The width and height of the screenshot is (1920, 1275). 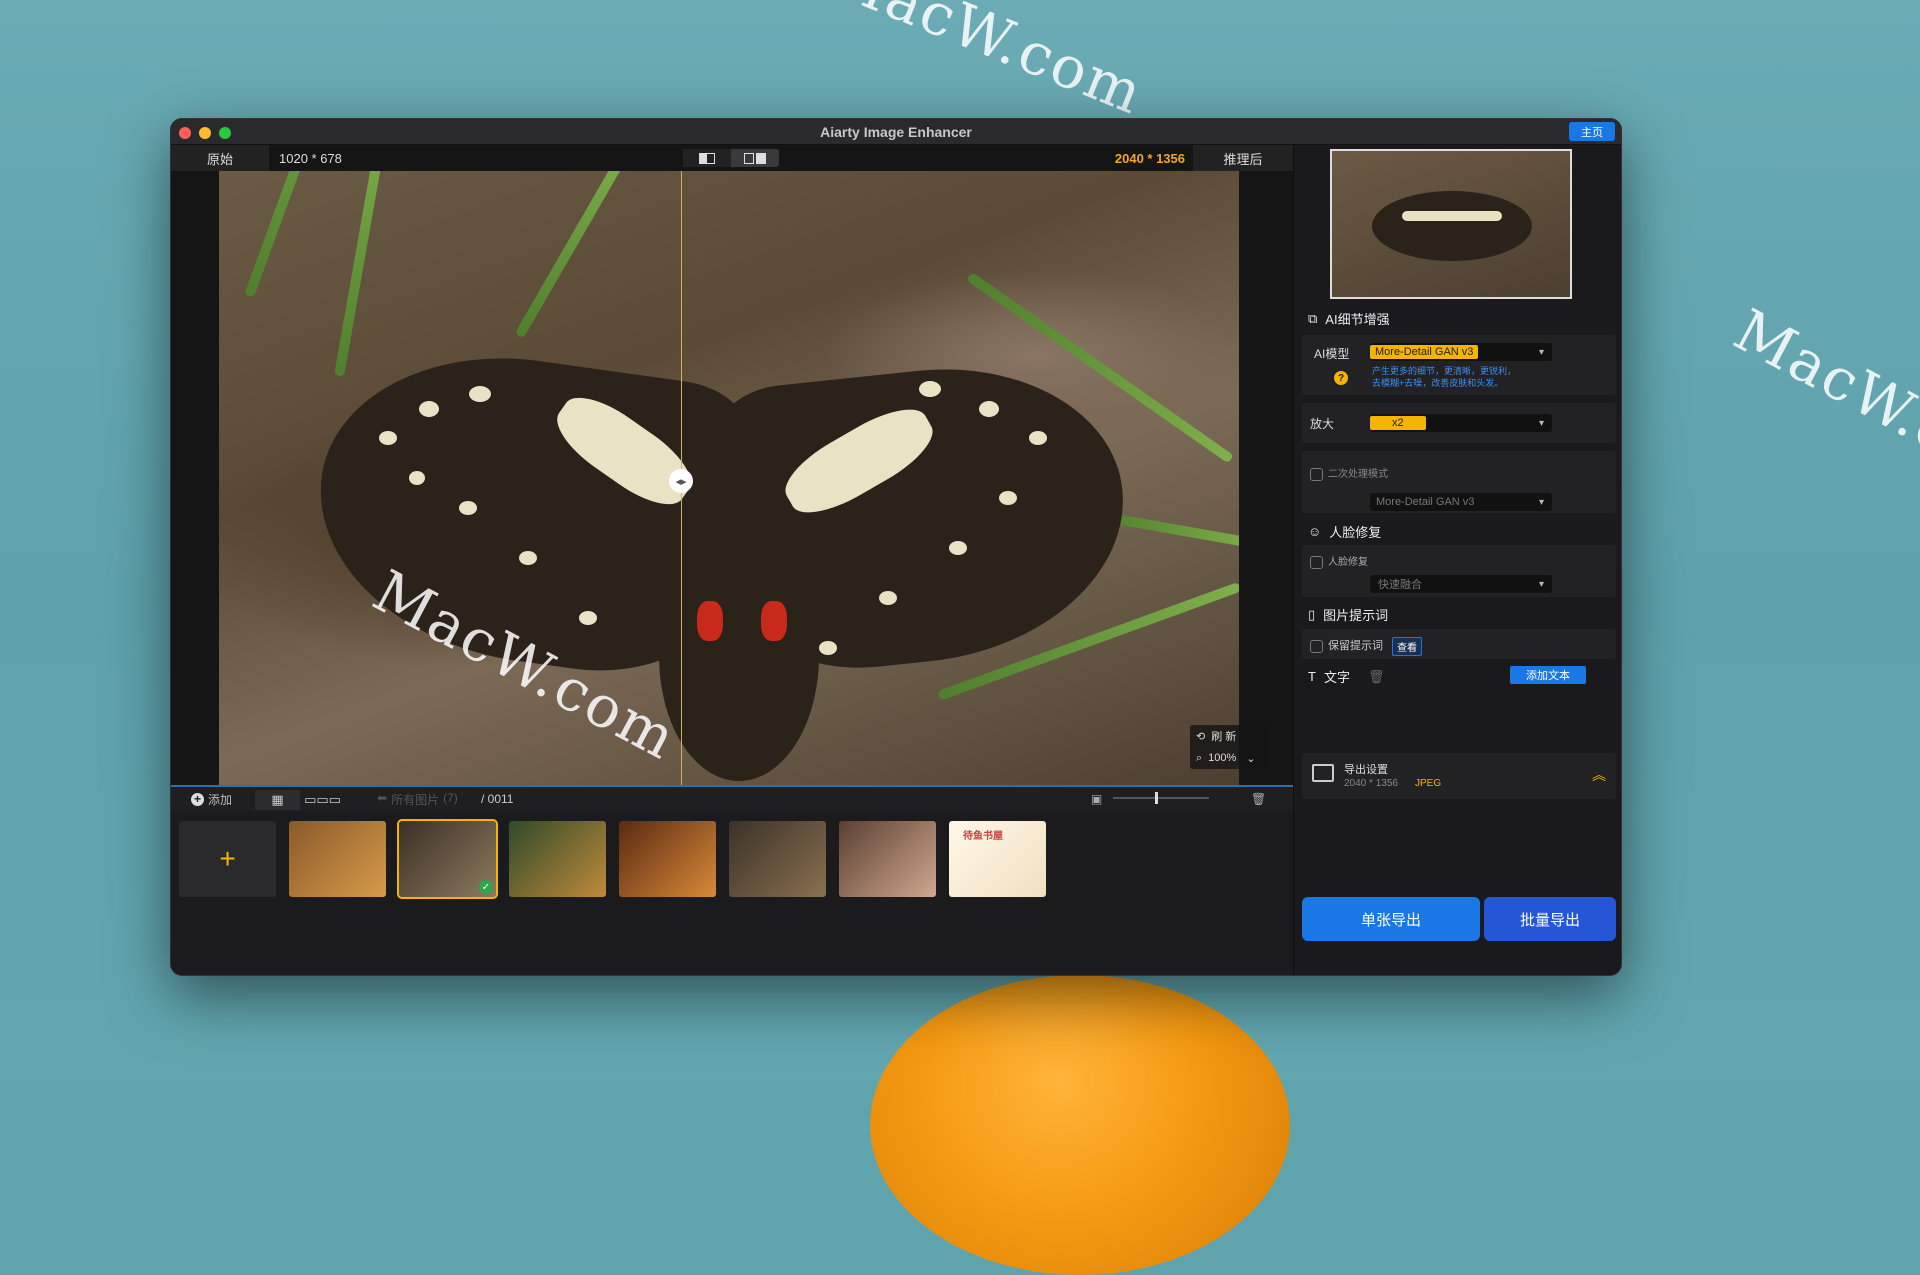 I want to click on zoom-select: ⌕ 100% ⌄, so click(x=1230, y=758).